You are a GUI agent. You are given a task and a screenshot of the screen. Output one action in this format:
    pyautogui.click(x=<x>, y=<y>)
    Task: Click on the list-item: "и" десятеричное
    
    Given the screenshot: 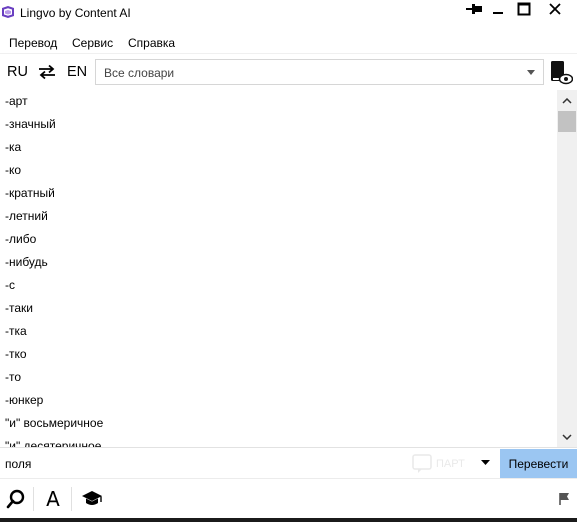 What is the action you would take?
    pyautogui.click(x=278, y=441)
    